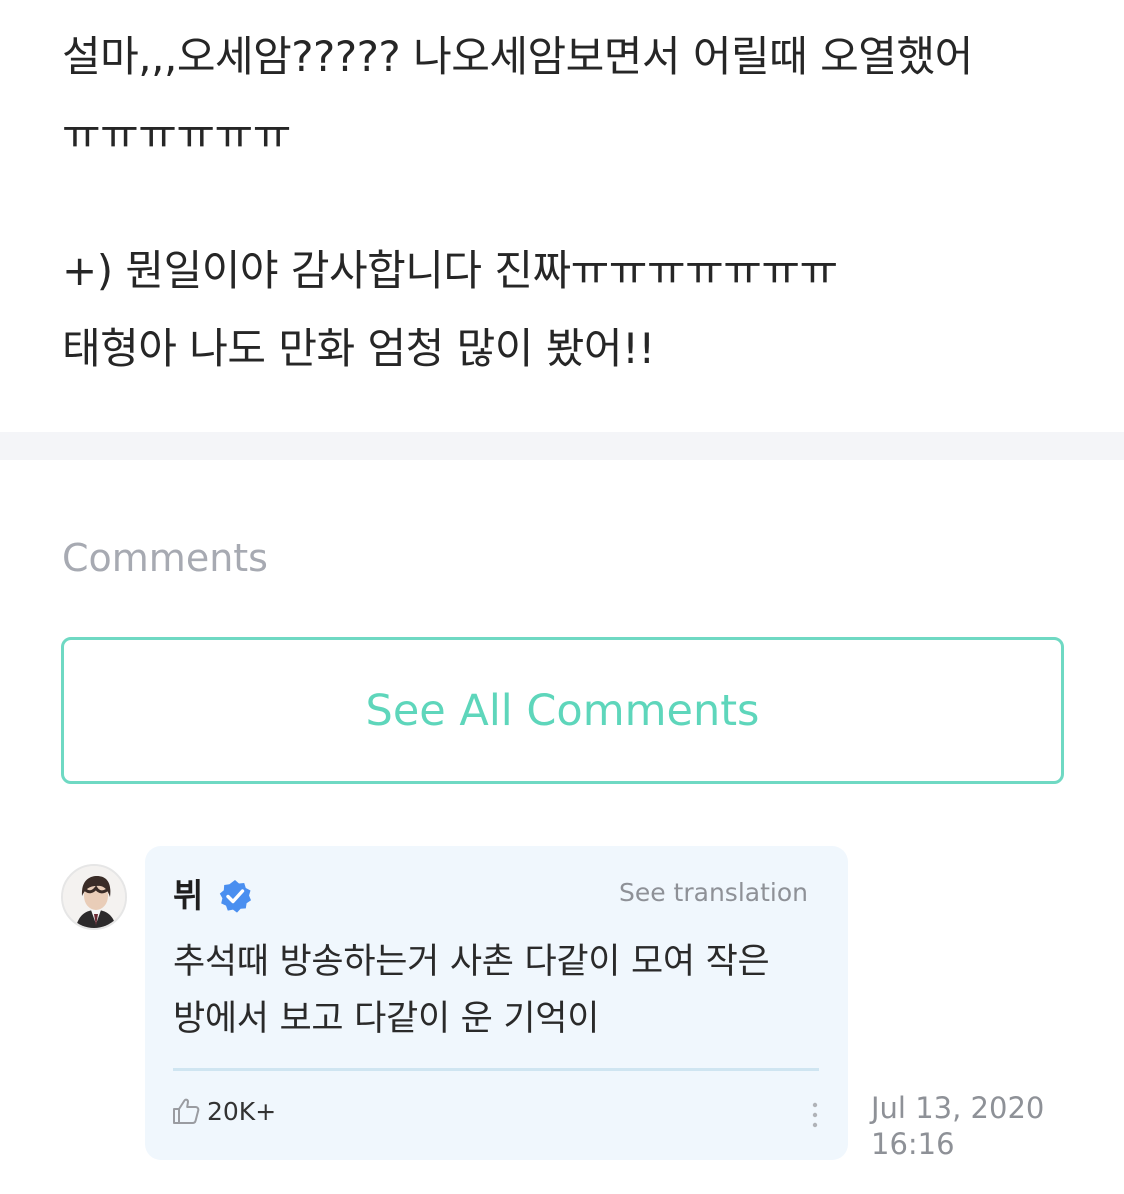 The height and width of the screenshot is (1194, 1124). I want to click on see-all-comments-button: See All Comments, so click(562, 710).